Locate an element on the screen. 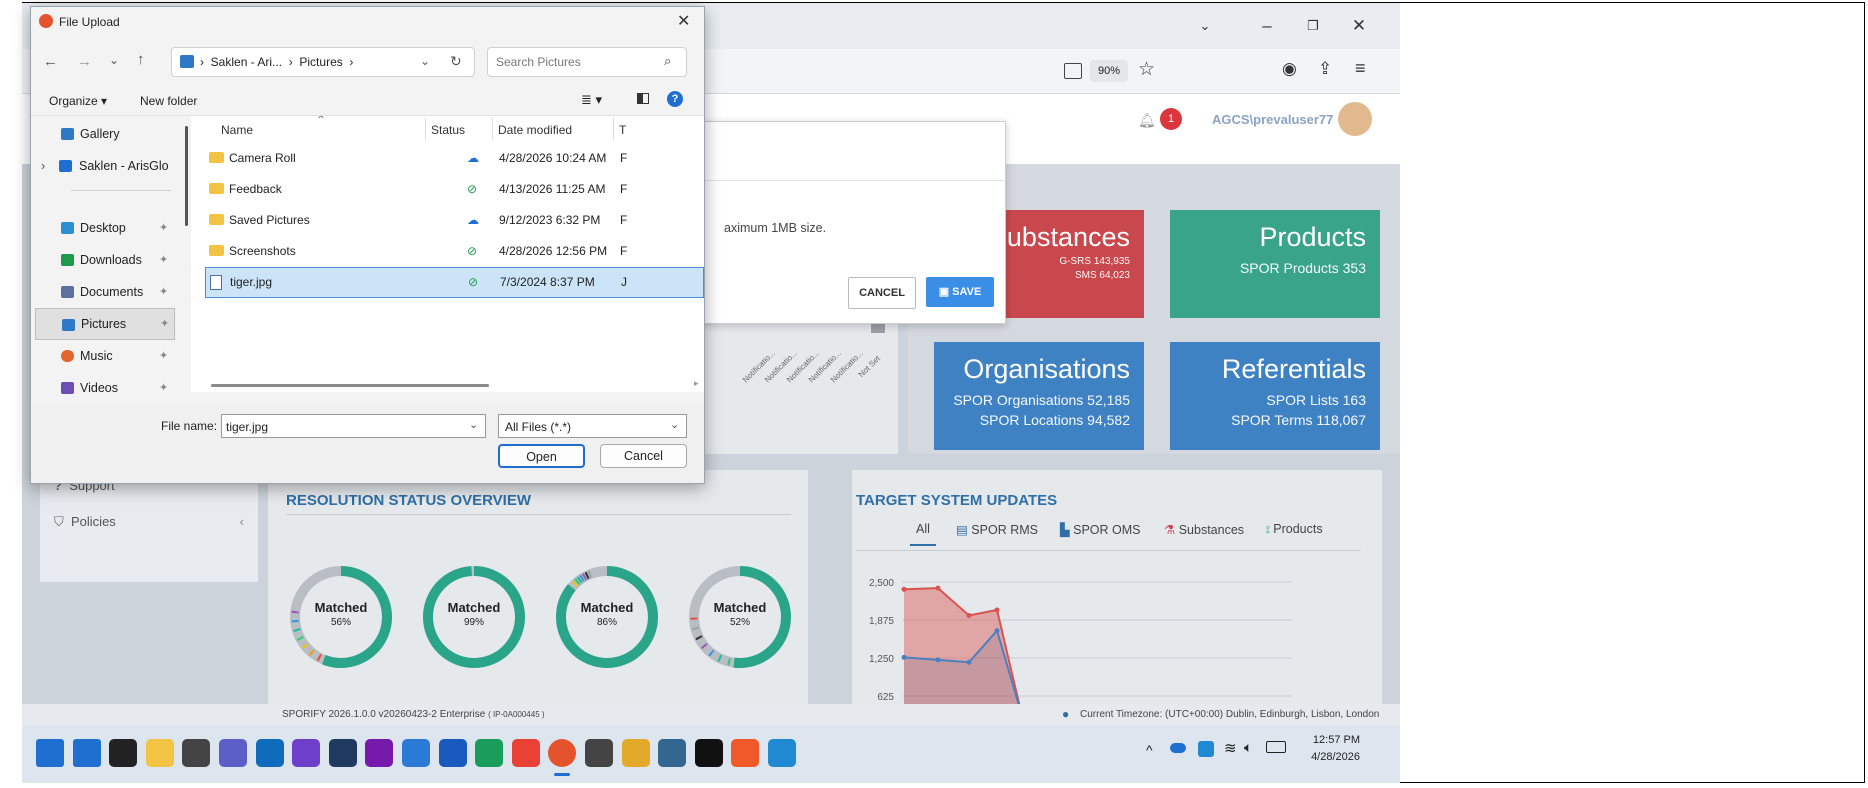 The width and height of the screenshot is (1868, 788). dialog-cancel-button: Cancel is located at coordinates (643, 456).